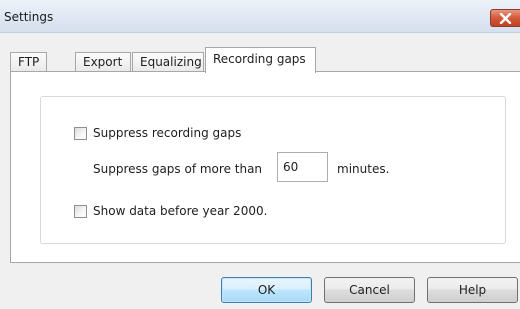 This screenshot has width=520, height=309. What do you see at coordinates (266, 290) in the screenshot?
I see `ok-button: OK` at bounding box center [266, 290].